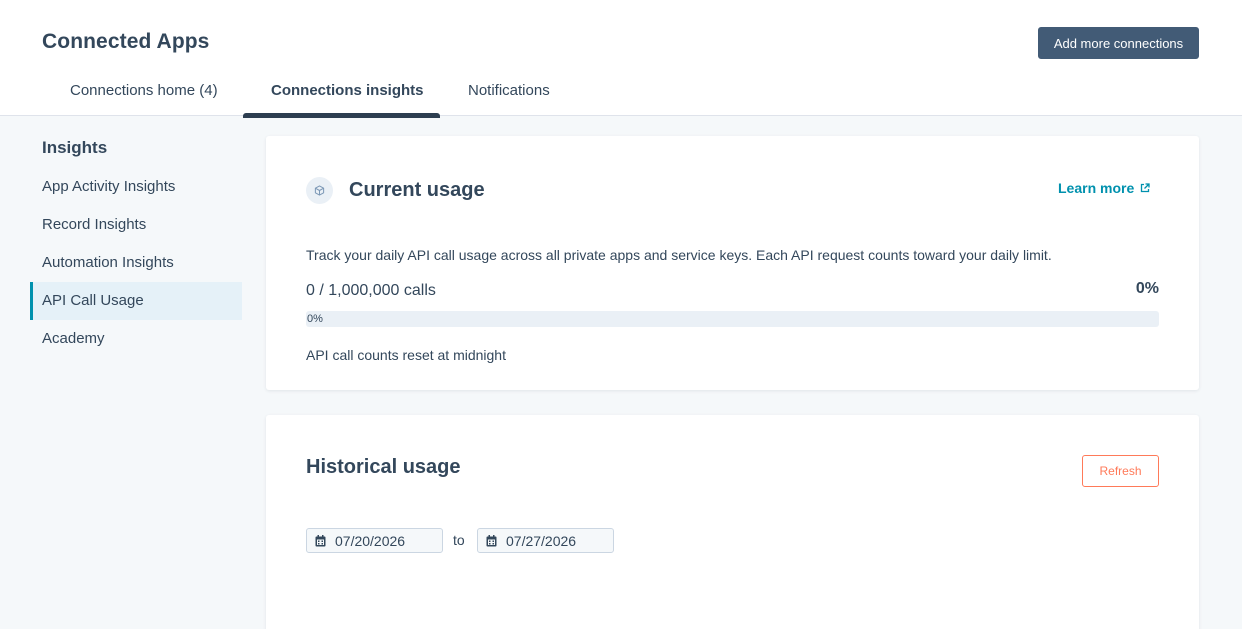 This screenshot has width=1242, height=629. Describe the element at coordinates (136, 263) in the screenshot. I see `sidebar-item-automation-insights: Automation Insights` at that location.